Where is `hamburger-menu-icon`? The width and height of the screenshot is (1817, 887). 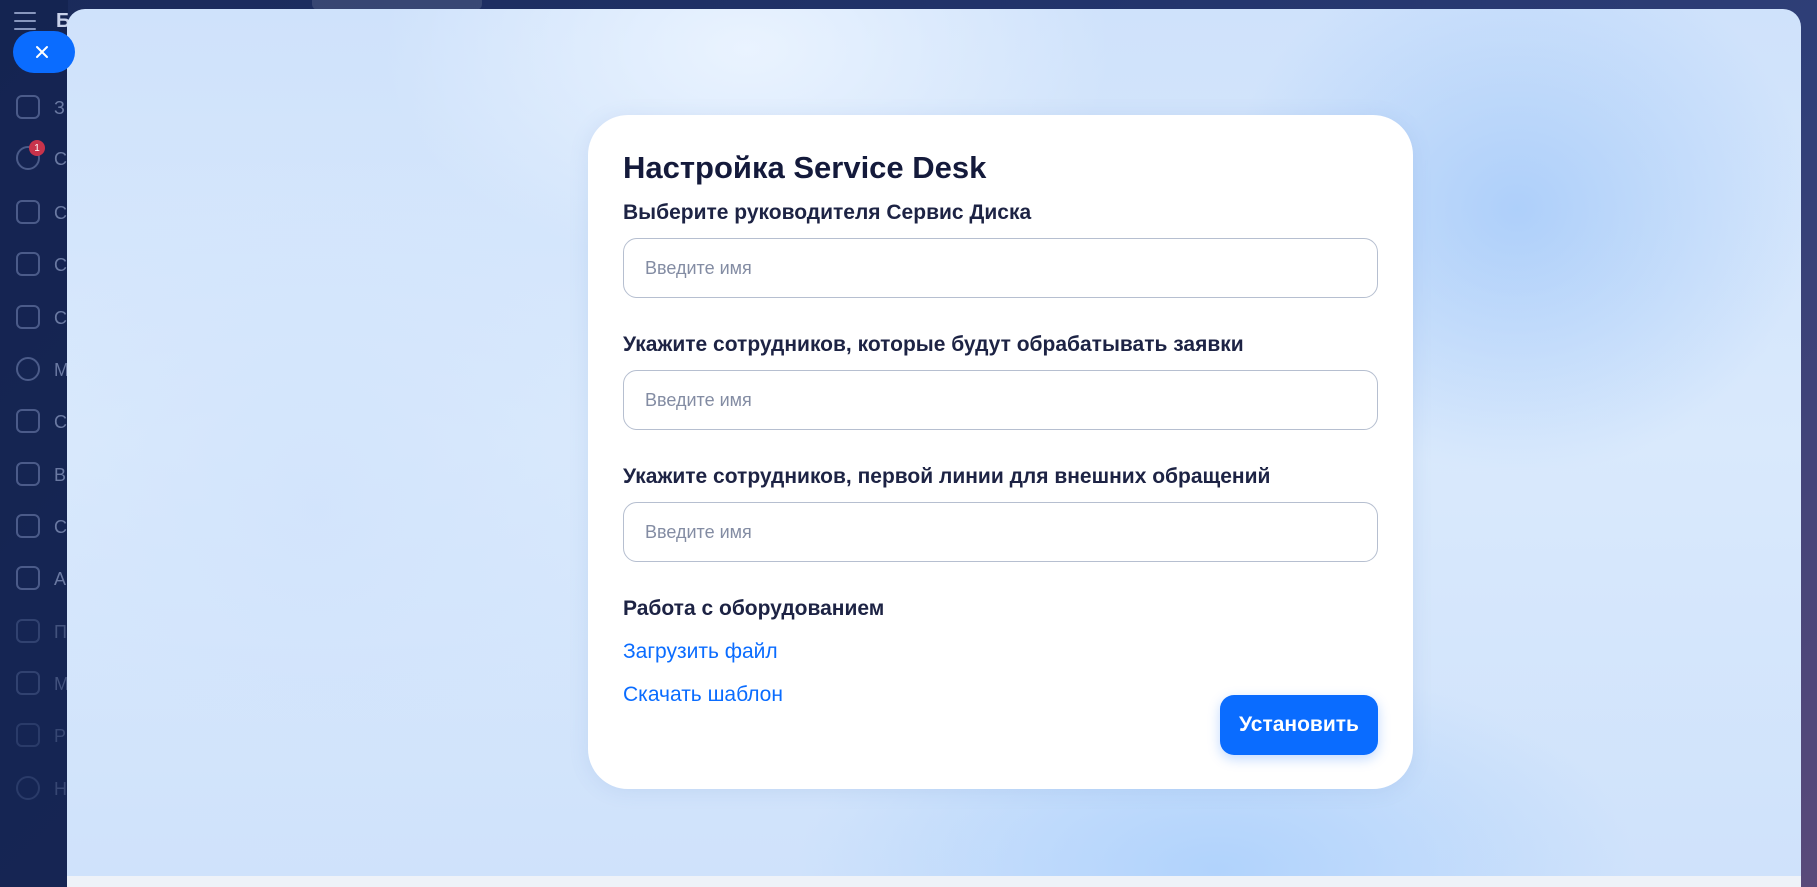
hamburger-menu-icon is located at coordinates (25, 21).